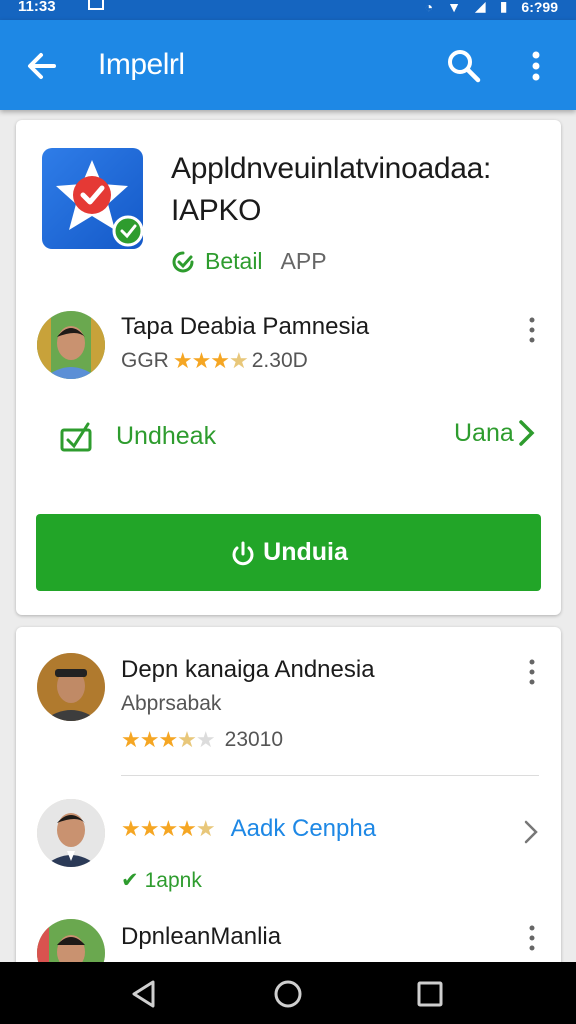 The width and height of the screenshot is (576, 1024). What do you see at coordinates (166, 435) in the screenshot?
I see `unlock-label: Undheak` at bounding box center [166, 435].